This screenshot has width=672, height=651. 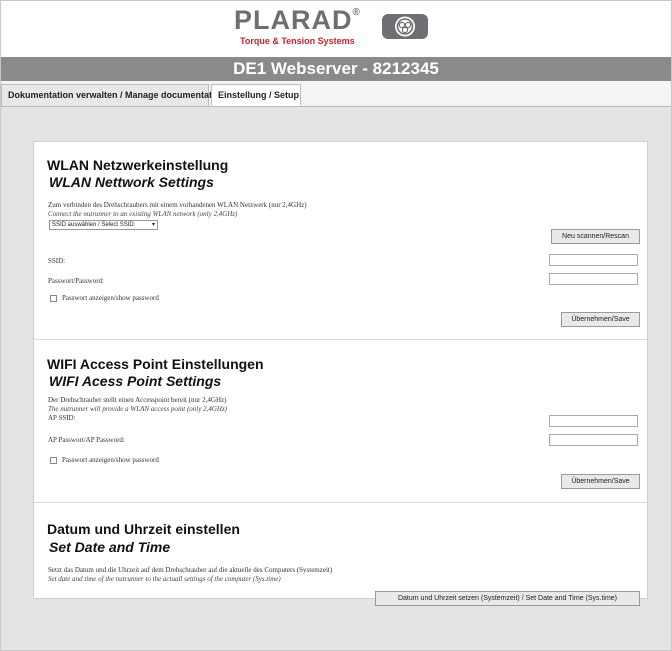 I want to click on password-label: Passwort/Password:, so click(x=76, y=281).